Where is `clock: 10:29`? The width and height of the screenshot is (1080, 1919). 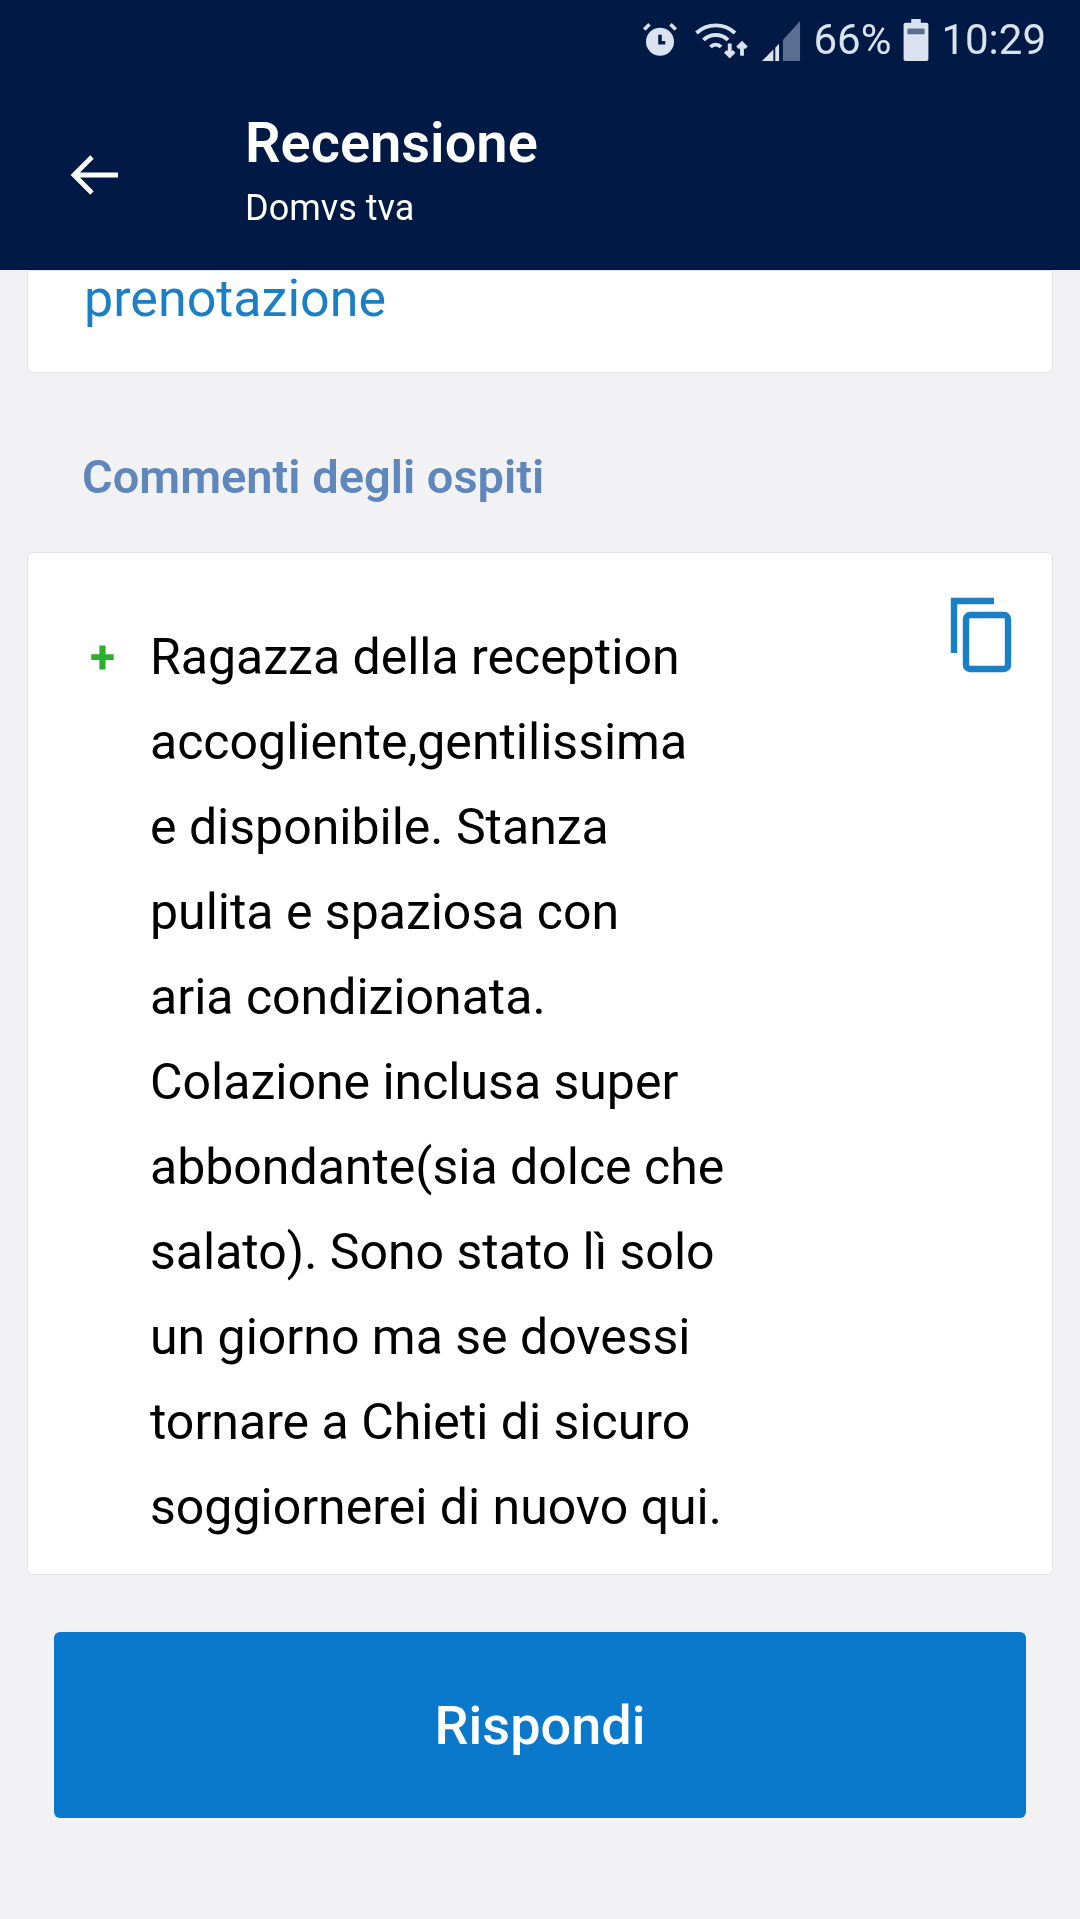 clock: 10:29 is located at coordinates (993, 40).